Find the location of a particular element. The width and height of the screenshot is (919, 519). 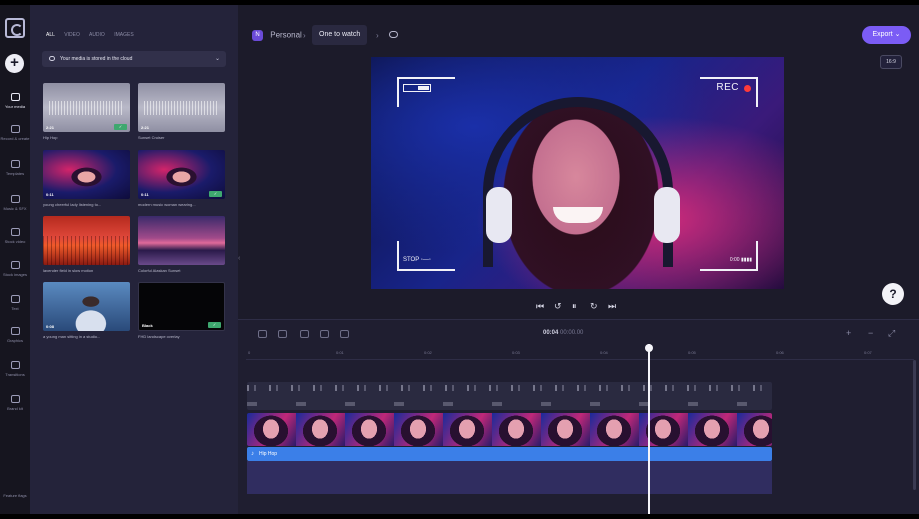

rec-label: REC is located at coordinates (727, 87).